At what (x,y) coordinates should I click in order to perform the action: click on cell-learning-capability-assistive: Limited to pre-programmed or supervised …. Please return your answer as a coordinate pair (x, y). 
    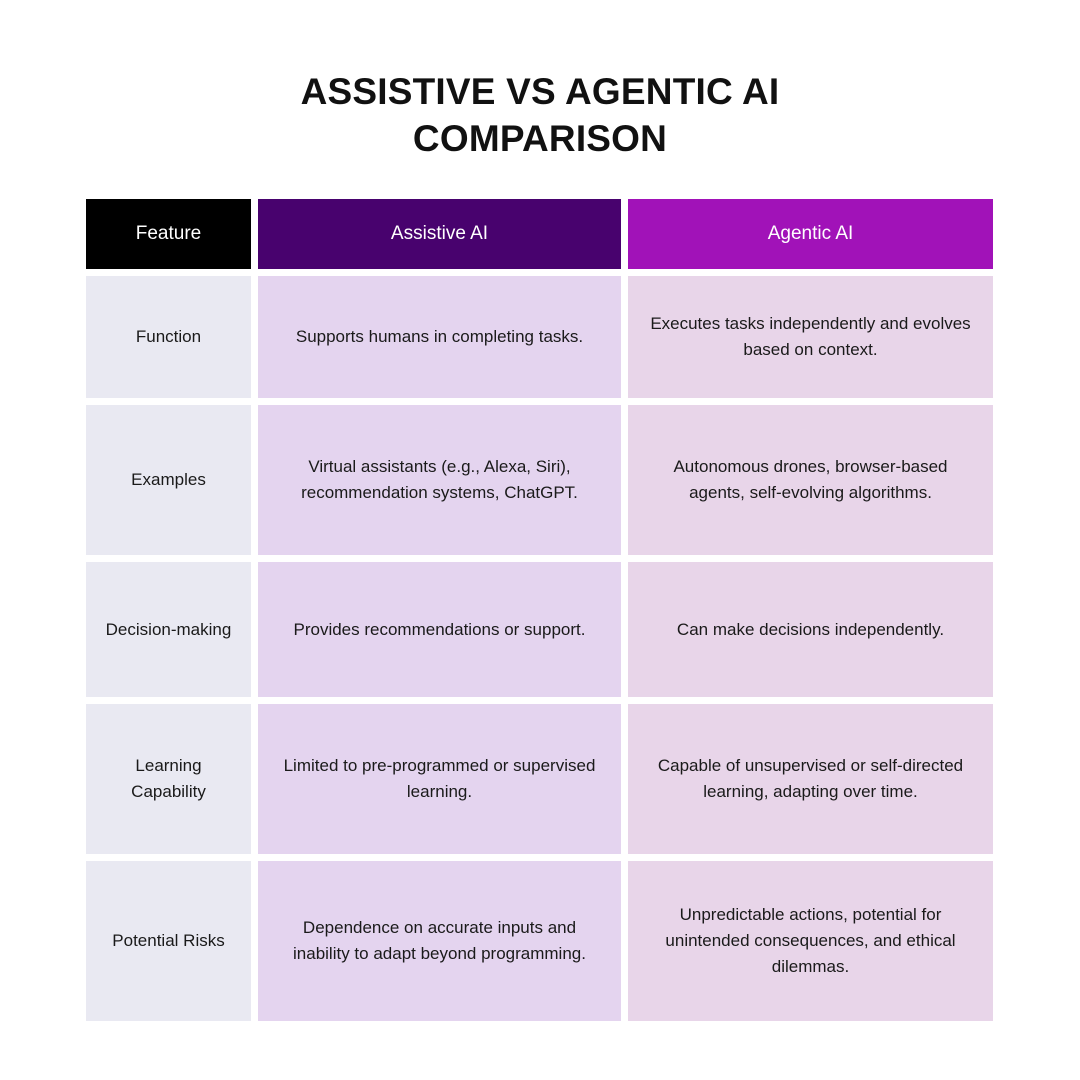
    Looking at the image, I should click on (439, 779).